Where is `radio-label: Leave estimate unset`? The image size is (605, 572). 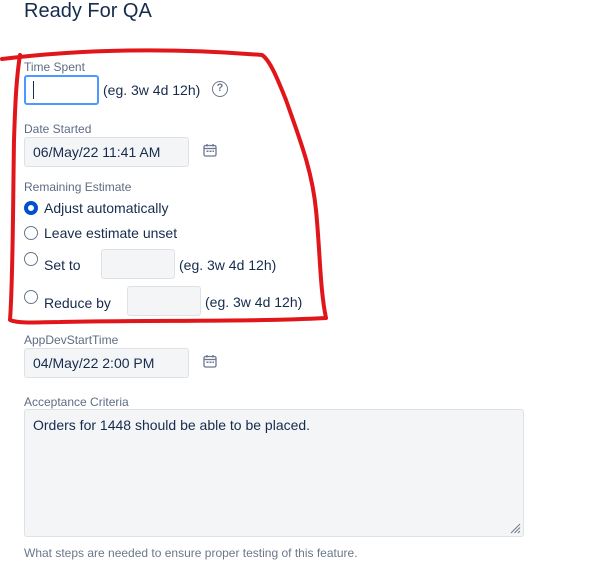 radio-label: Leave estimate unset is located at coordinates (111, 233).